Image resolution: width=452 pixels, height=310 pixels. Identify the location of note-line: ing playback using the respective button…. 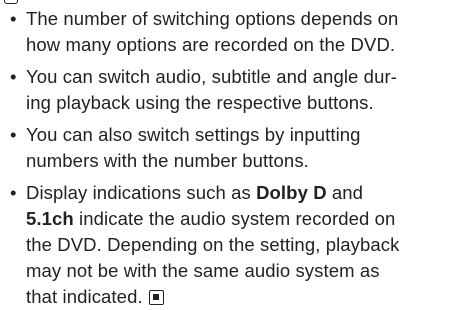
(200, 102).